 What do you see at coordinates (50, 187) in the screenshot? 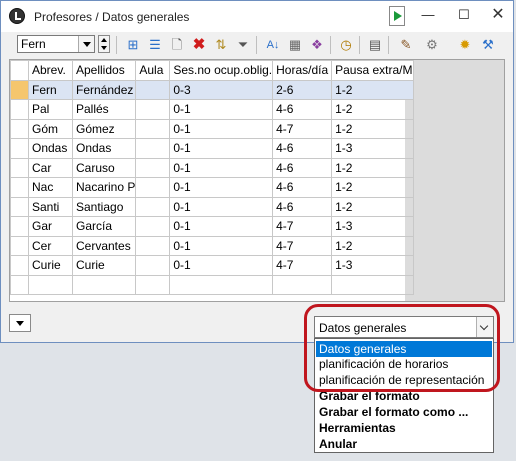
I see `table-cell: Nac` at bounding box center [50, 187].